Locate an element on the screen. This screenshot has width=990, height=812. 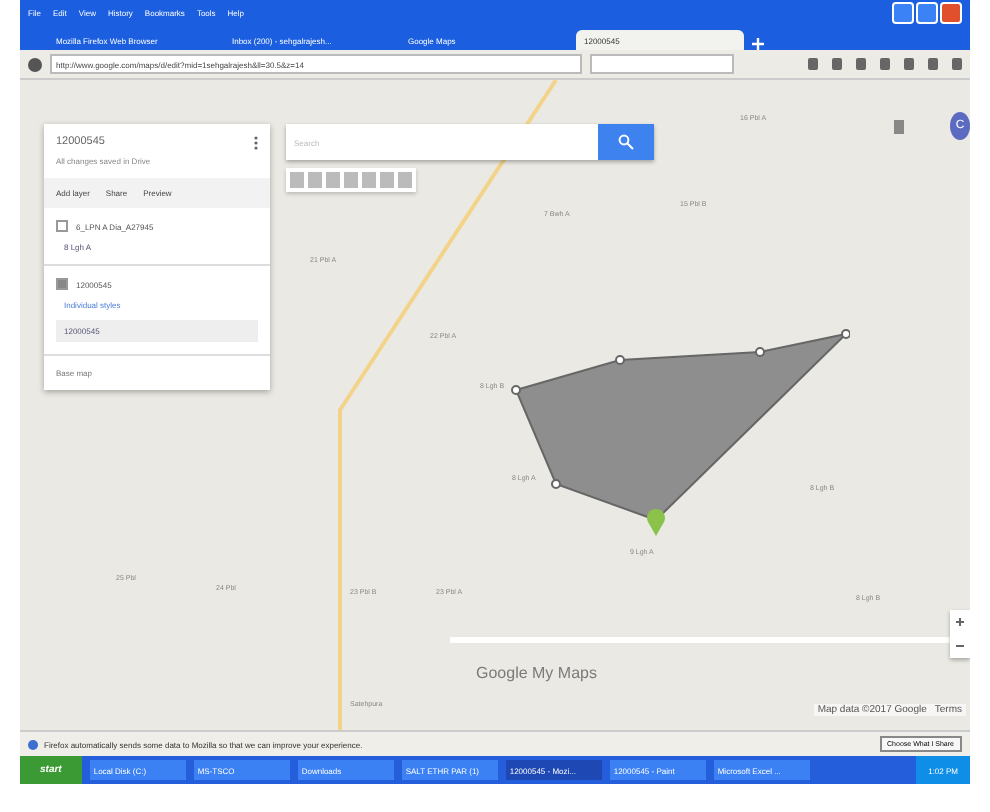
close-button is located at coordinates (951, 12).